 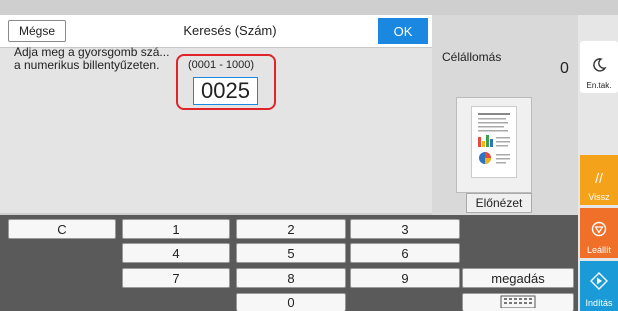 I want to click on key-6: 6, so click(x=405, y=253).